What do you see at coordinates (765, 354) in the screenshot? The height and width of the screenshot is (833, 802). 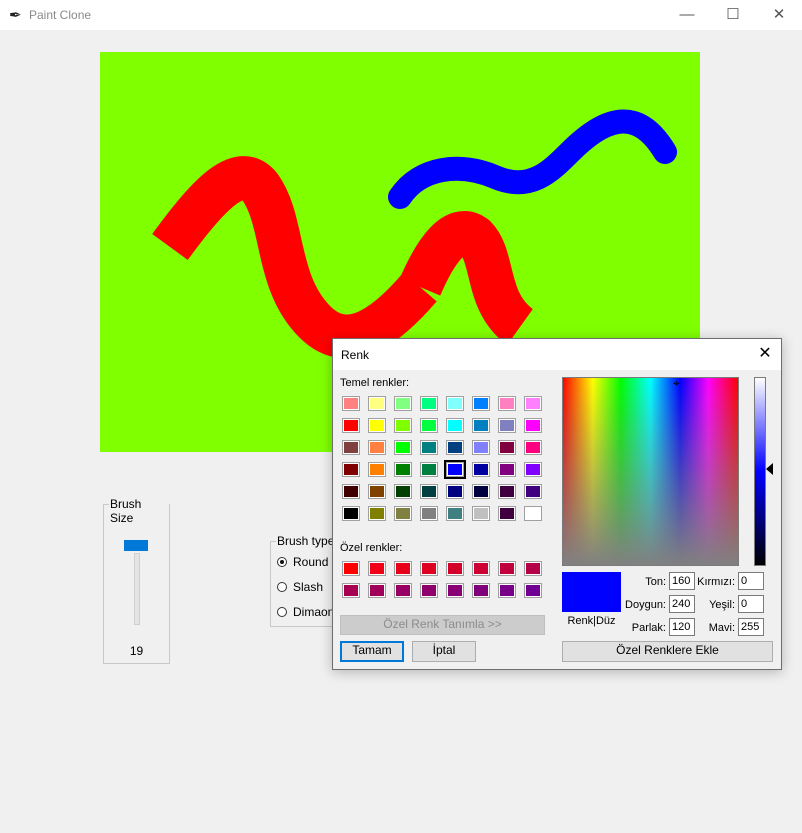 I see `dialog-close-icon: ✕` at bounding box center [765, 354].